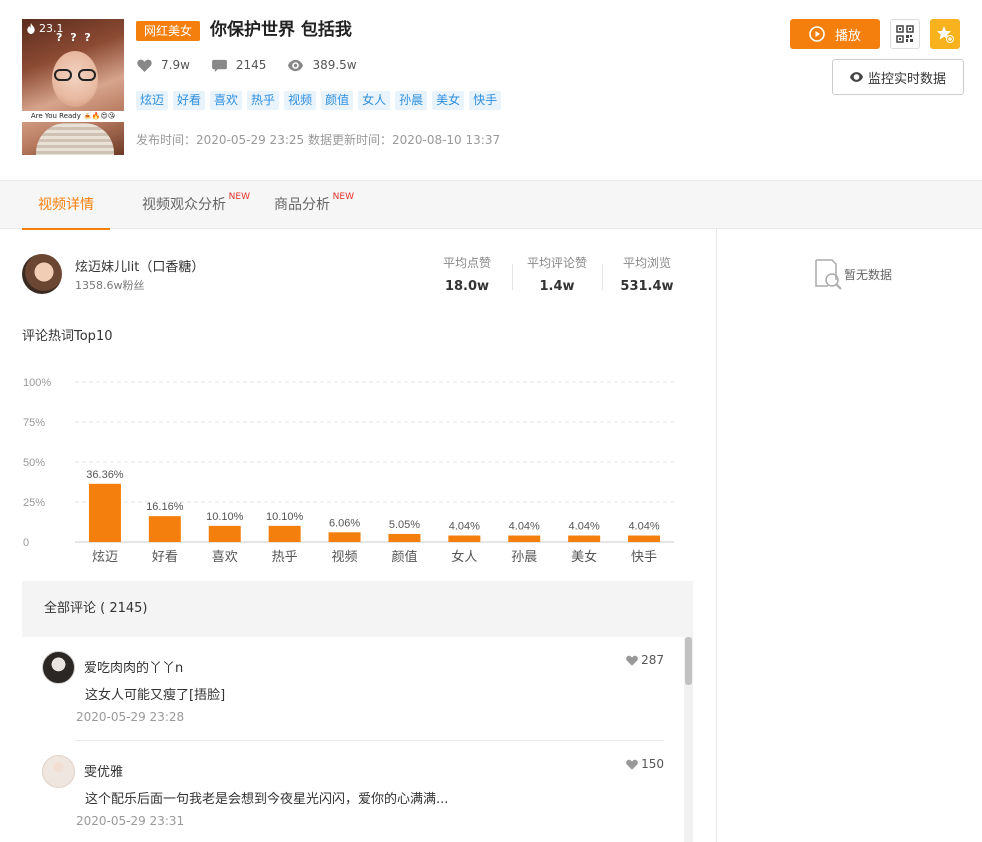 The width and height of the screenshot is (982, 842). What do you see at coordinates (168, 31) in the screenshot?
I see `category-tag: 网红美女` at bounding box center [168, 31].